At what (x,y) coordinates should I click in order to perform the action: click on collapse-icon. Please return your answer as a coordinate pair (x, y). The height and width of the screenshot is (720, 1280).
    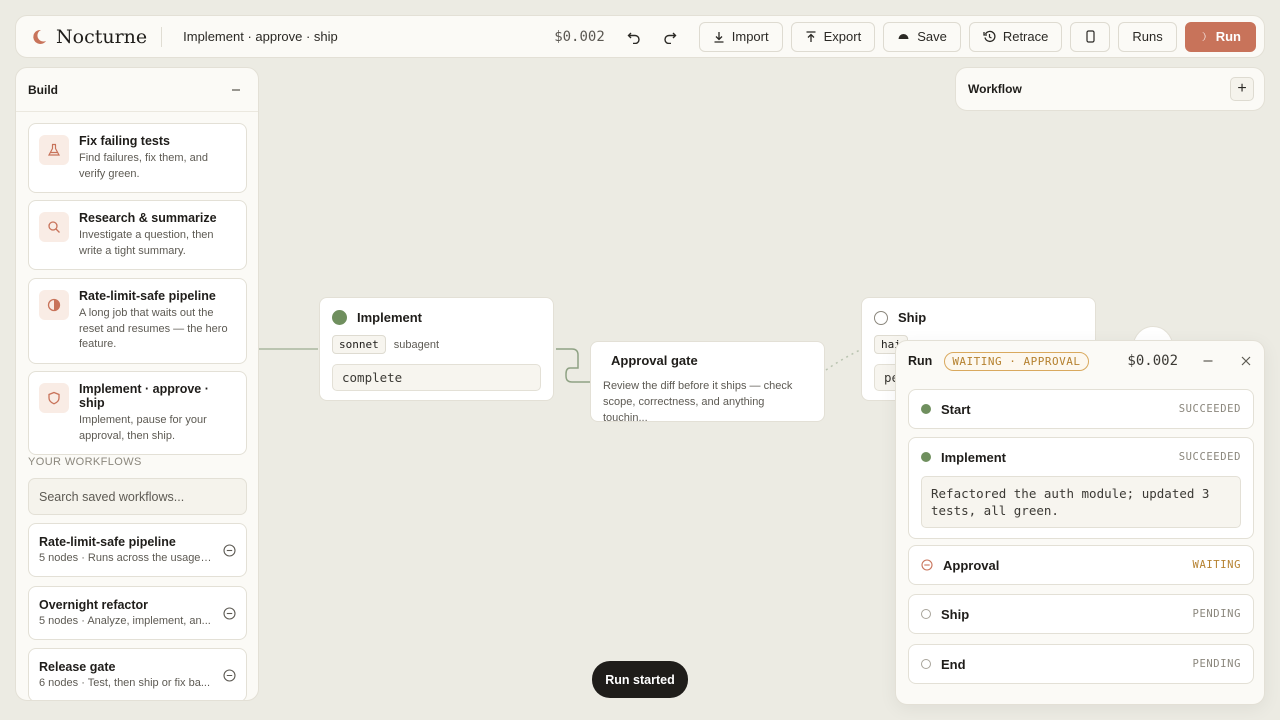
    Looking at the image, I should click on (236, 90).